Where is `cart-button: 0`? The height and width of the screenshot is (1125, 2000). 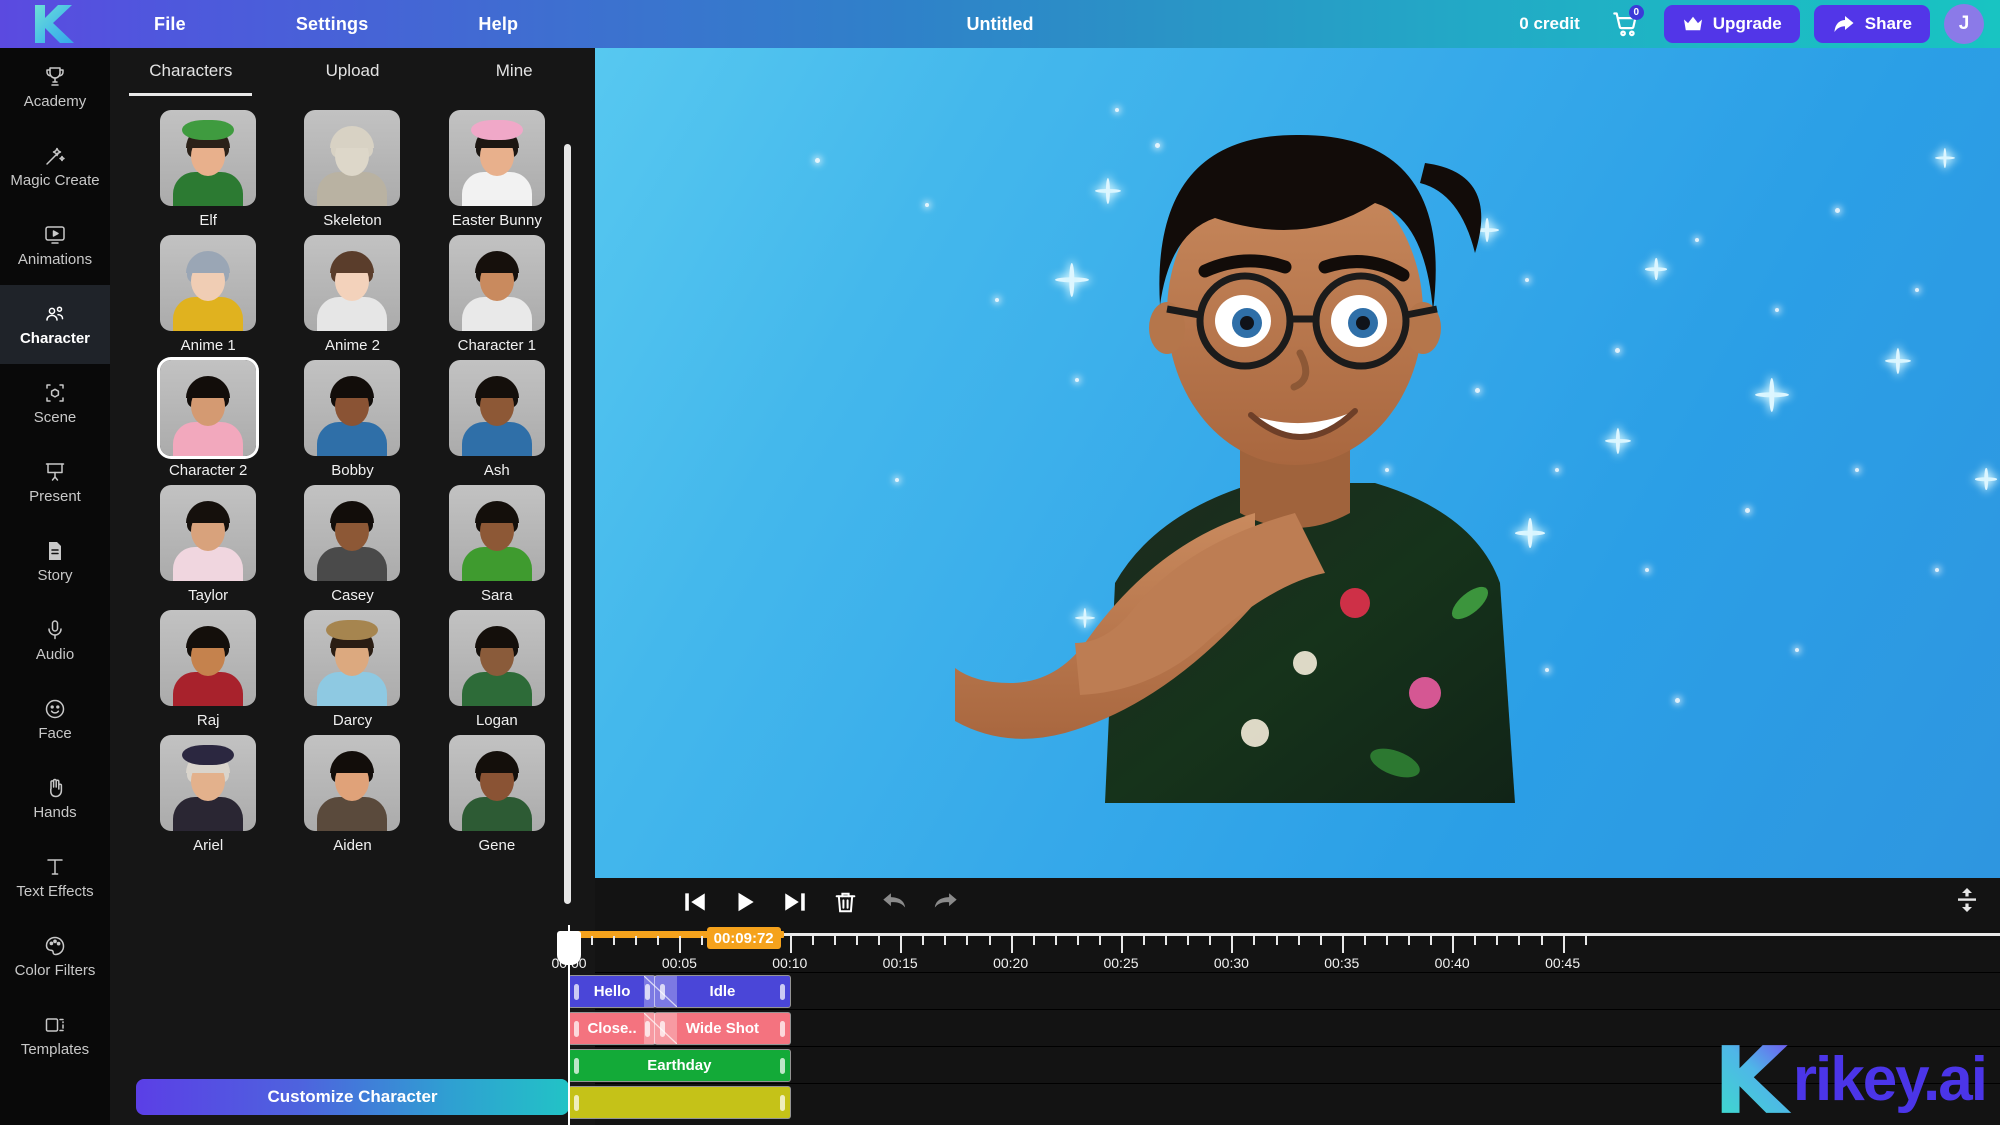 cart-button: 0 is located at coordinates (1626, 24).